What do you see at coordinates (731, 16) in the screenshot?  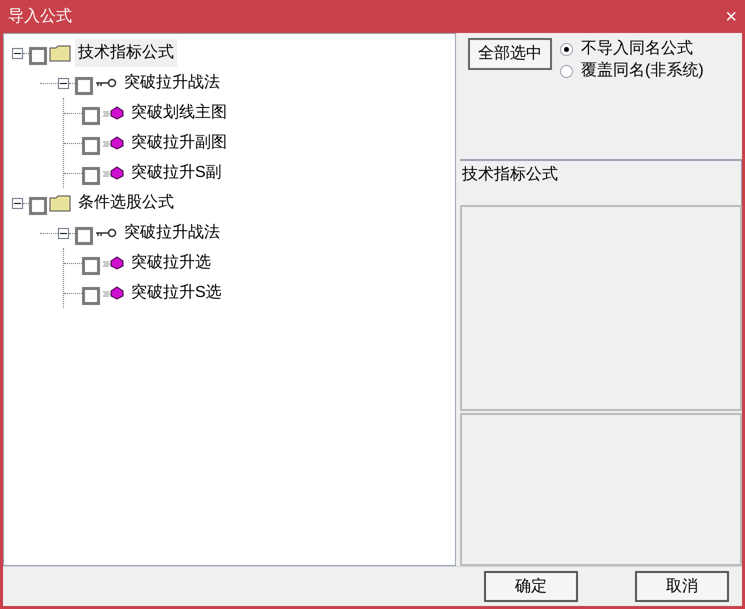 I see `close-button: ×` at bounding box center [731, 16].